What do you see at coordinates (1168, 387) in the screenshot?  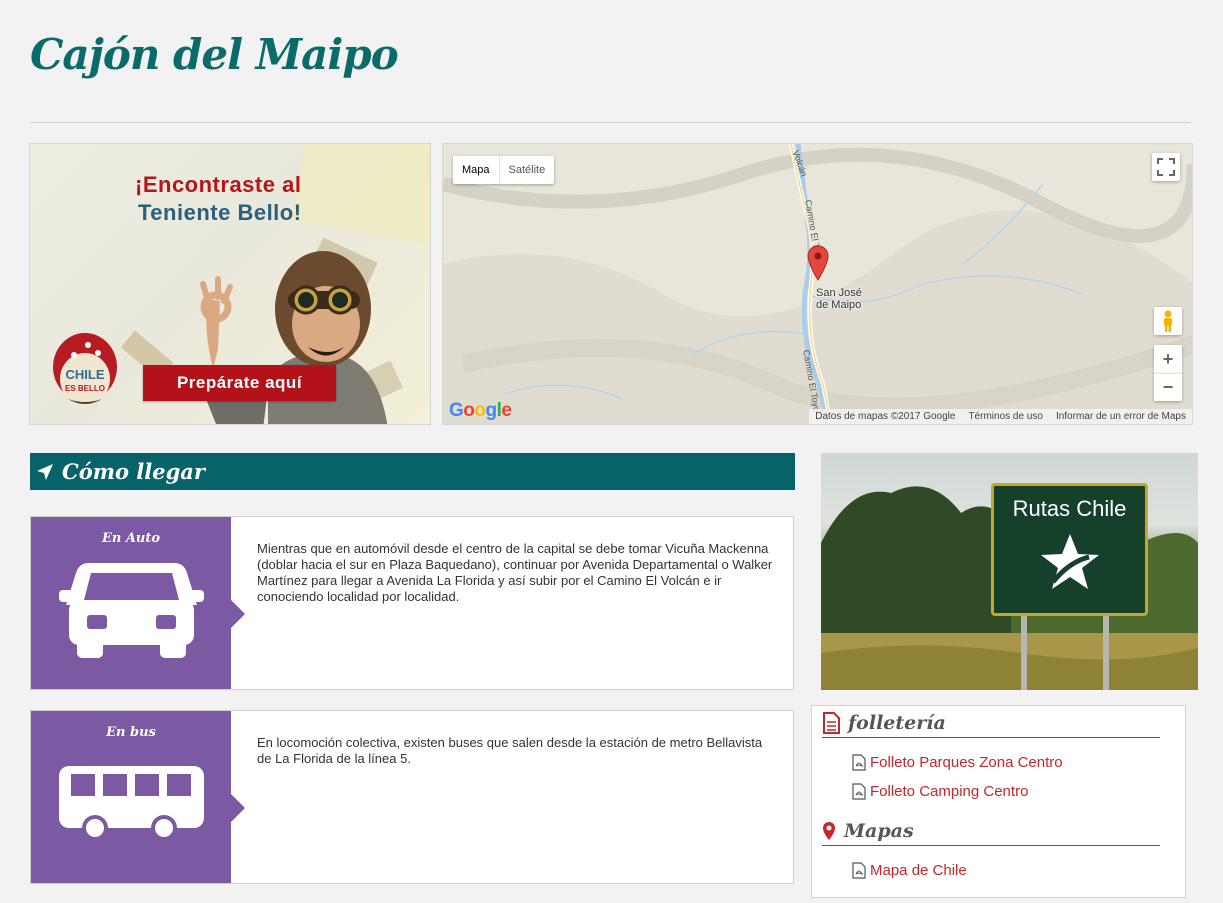 I see `zoom-out-button: −` at bounding box center [1168, 387].